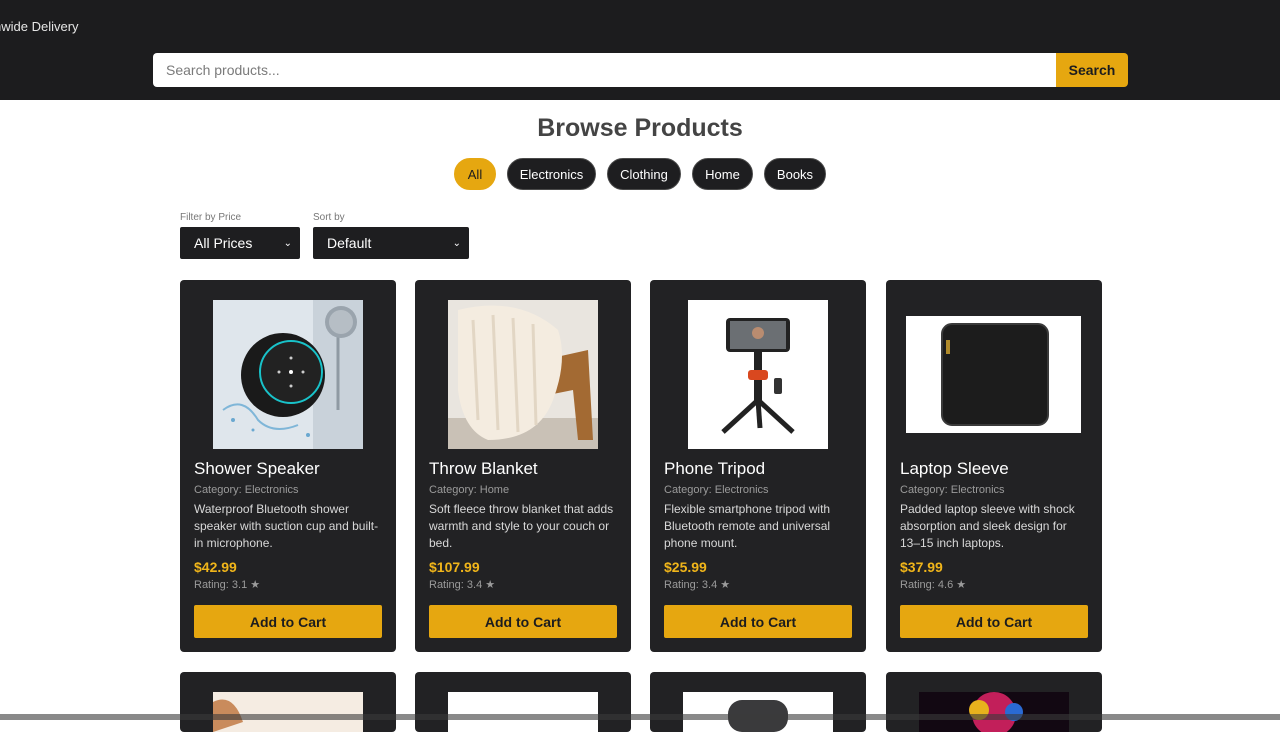 Image resolution: width=1280 pixels, height=732 pixels. Describe the element at coordinates (714, 469) in the screenshot. I see `product-name: Phone Tripod` at that location.